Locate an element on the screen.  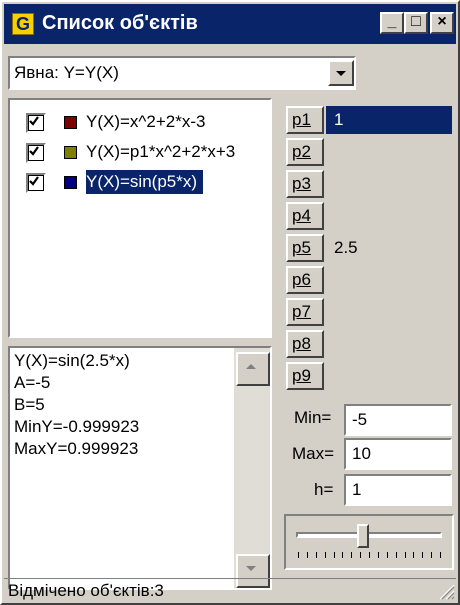
close-button: × is located at coordinates (442, 23).